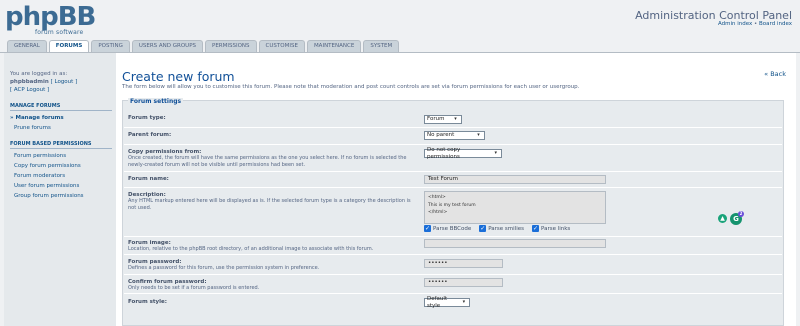 The height and width of the screenshot is (326, 800). Describe the element at coordinates (515, 207) in the screenshot. I see `description-textarea: <html> This is my test forum </html>` at that location.